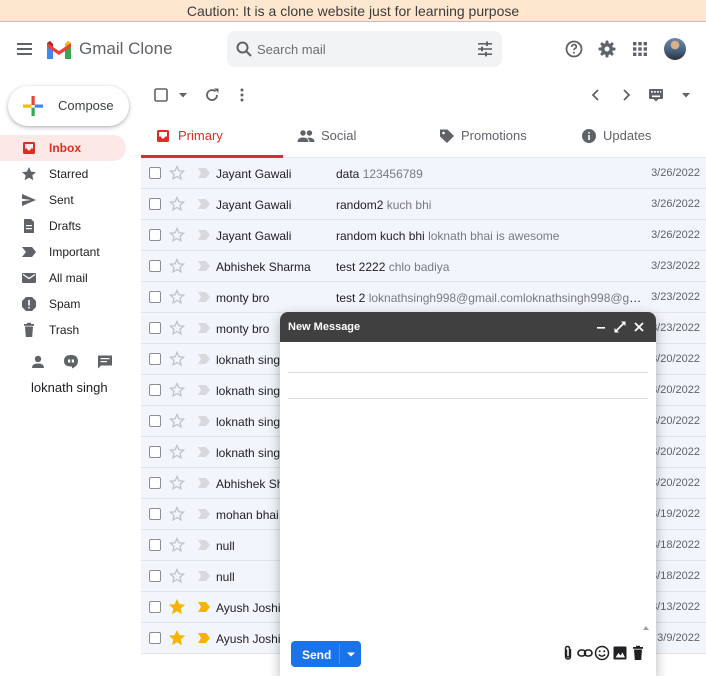 The height and width of the screenshot is (676, 706). Describe the element at coordinates (244, 49) in the screenshot. I see `search-icon` at that location.